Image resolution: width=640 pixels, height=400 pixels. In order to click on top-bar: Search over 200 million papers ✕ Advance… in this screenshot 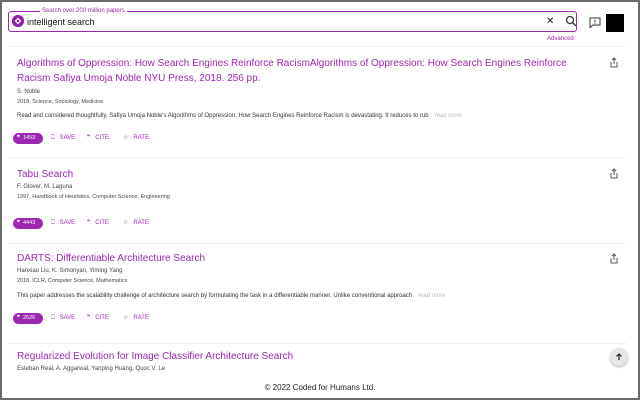, I will do `click(320, 24)`.